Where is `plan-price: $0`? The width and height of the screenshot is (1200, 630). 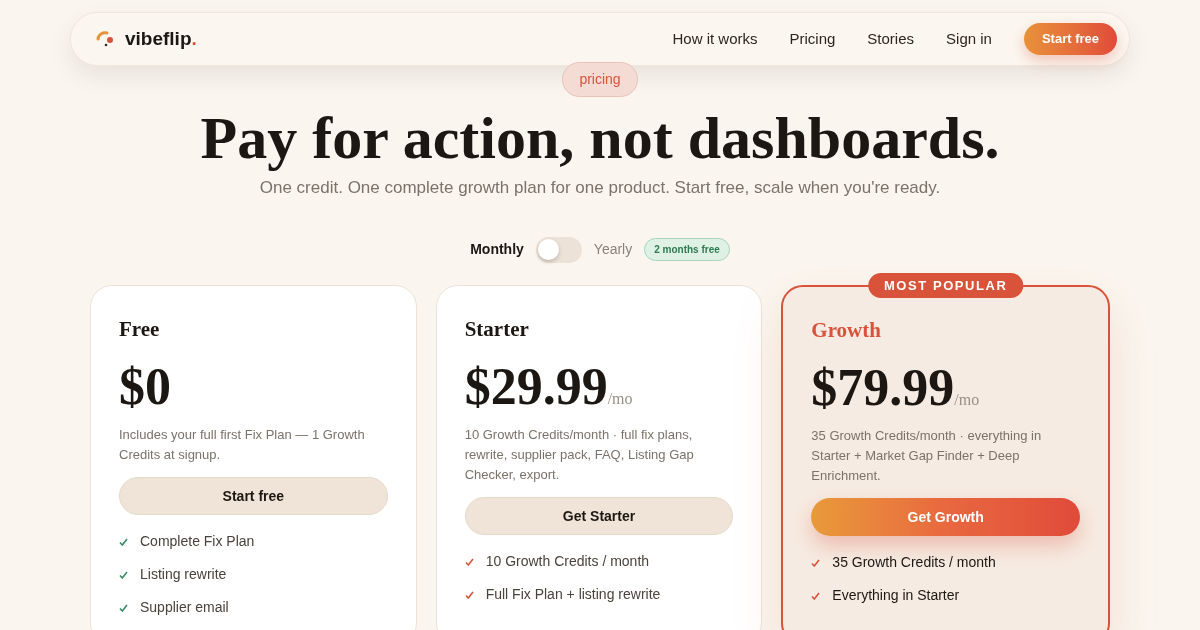 plan-price: $0 is located at coordinates (145, 387).